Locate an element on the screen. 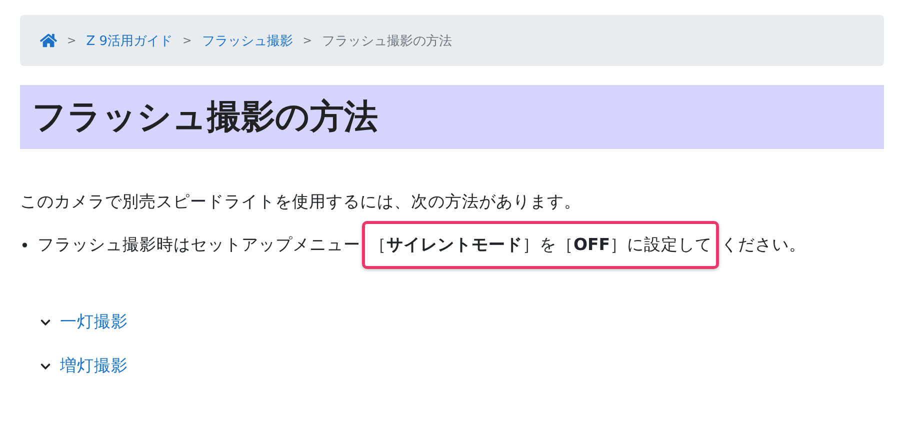 The image size is (900, 433). home-icon is located at coordinates (48, 40).